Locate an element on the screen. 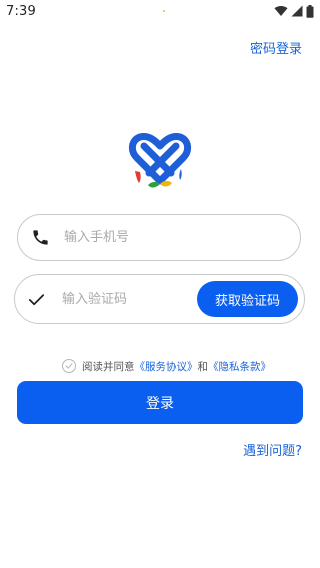 Image resolution: width=320 pixels, height=568 pixels. status-bar: 7:39 is located at coordinates (160, 12).